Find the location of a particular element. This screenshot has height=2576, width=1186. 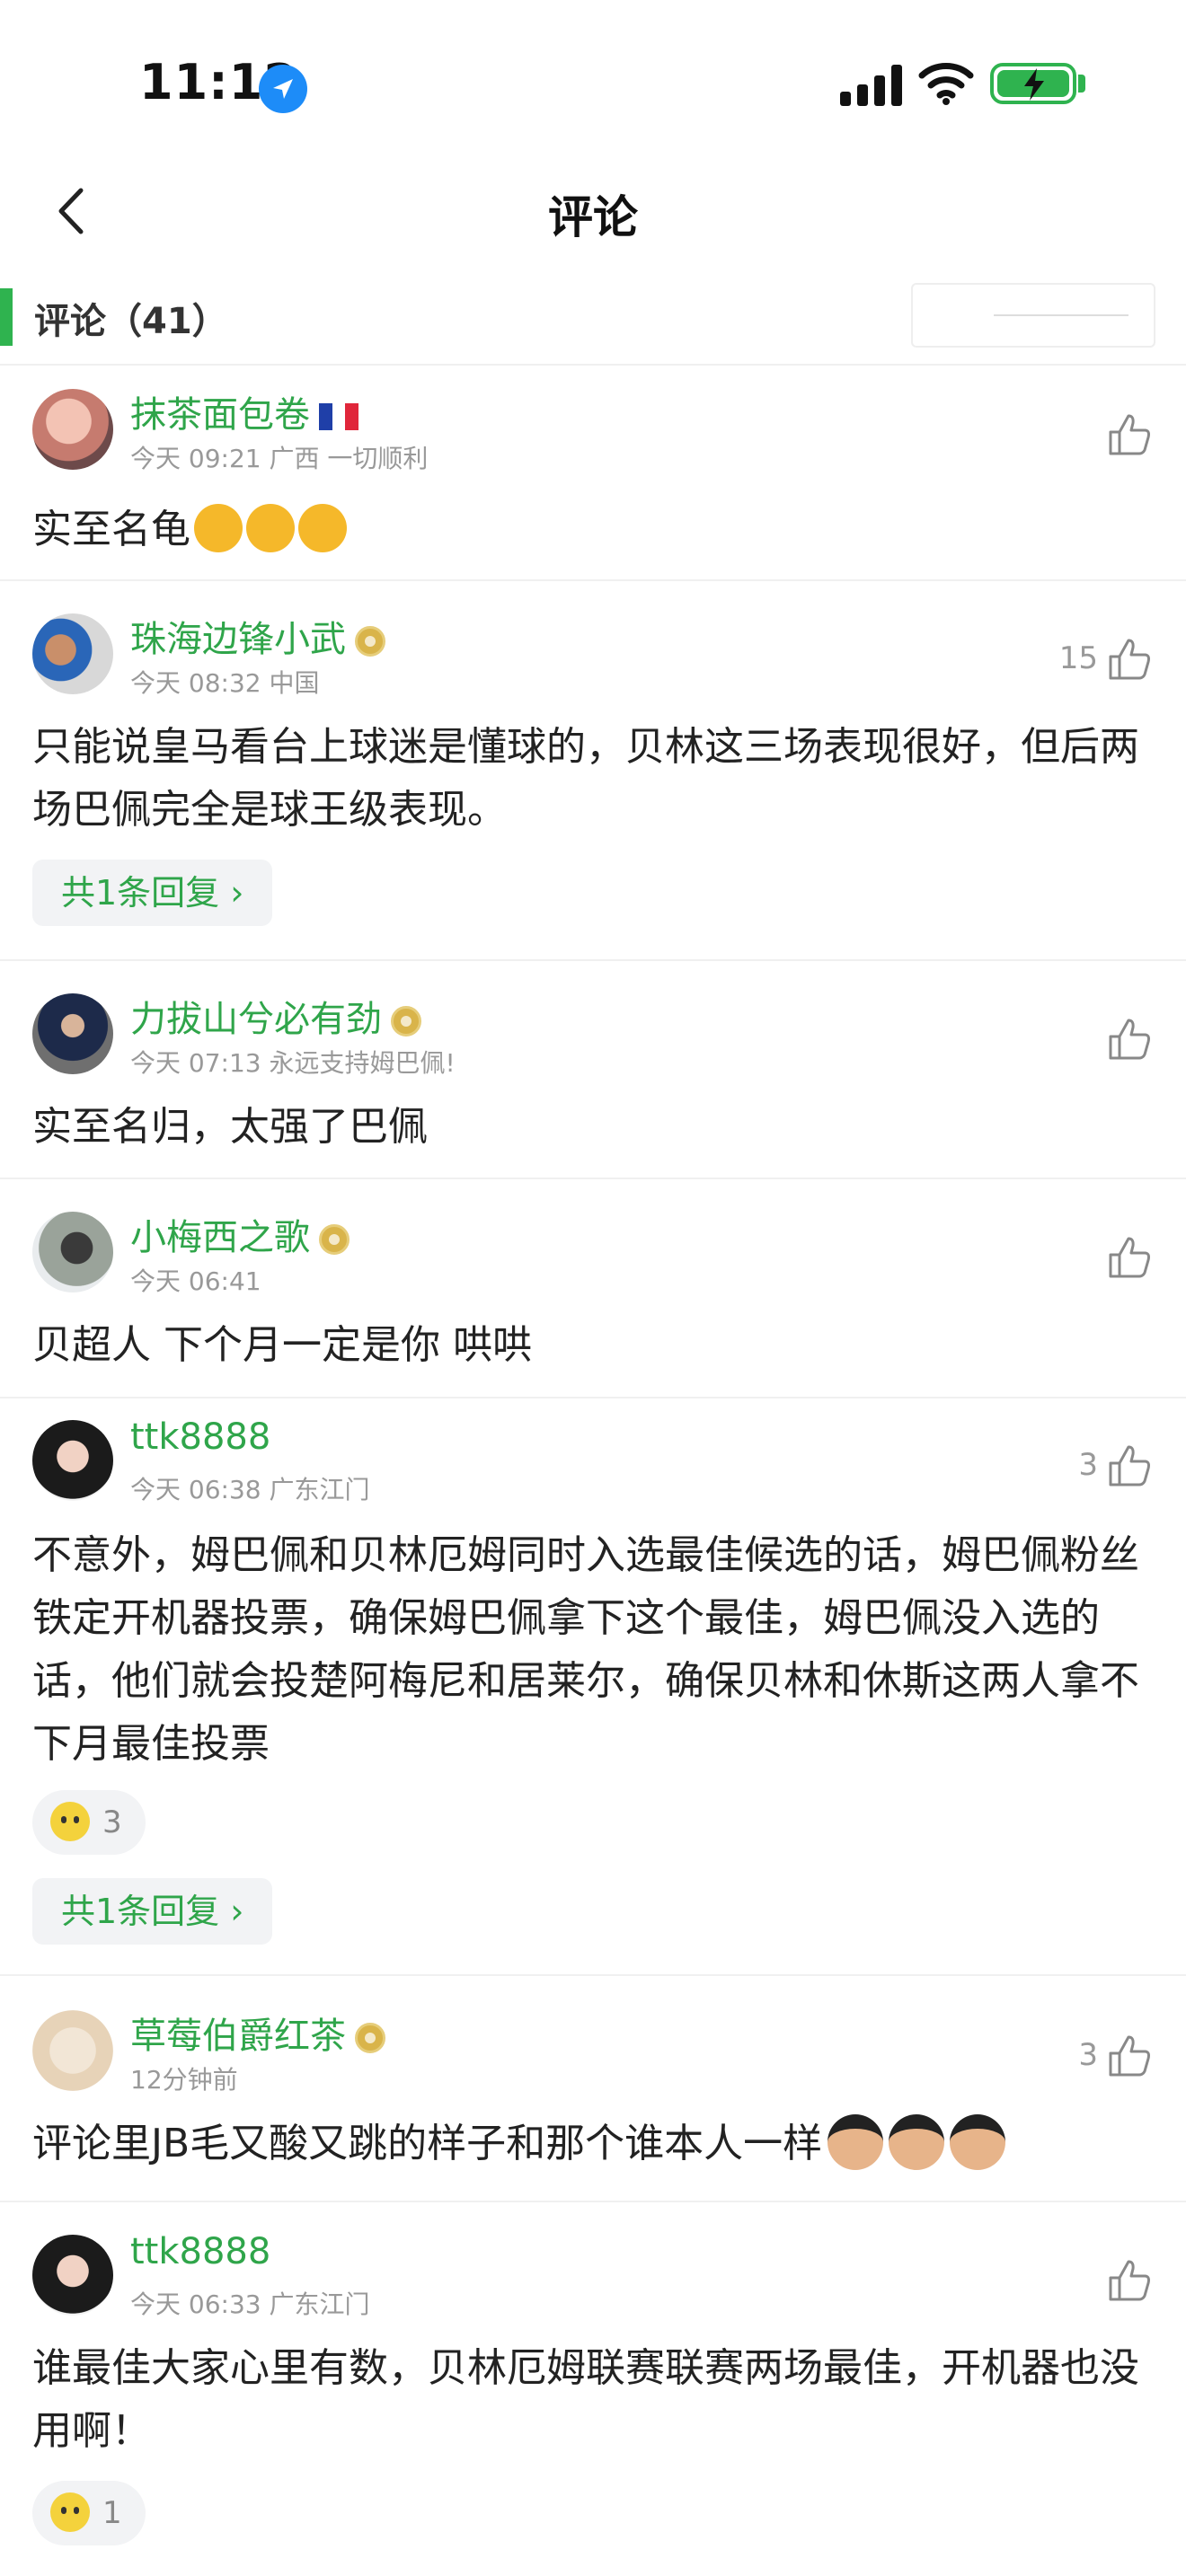

comment-item: 小梅西之歌 今天 06:41 贝超人 下个月一定是你 哄哄 is located at coordinates (593, 1288).